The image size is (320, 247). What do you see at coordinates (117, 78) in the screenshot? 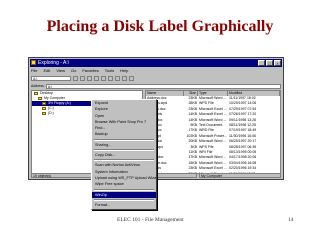
I see `delete-button` at bounding box center [117, 78].